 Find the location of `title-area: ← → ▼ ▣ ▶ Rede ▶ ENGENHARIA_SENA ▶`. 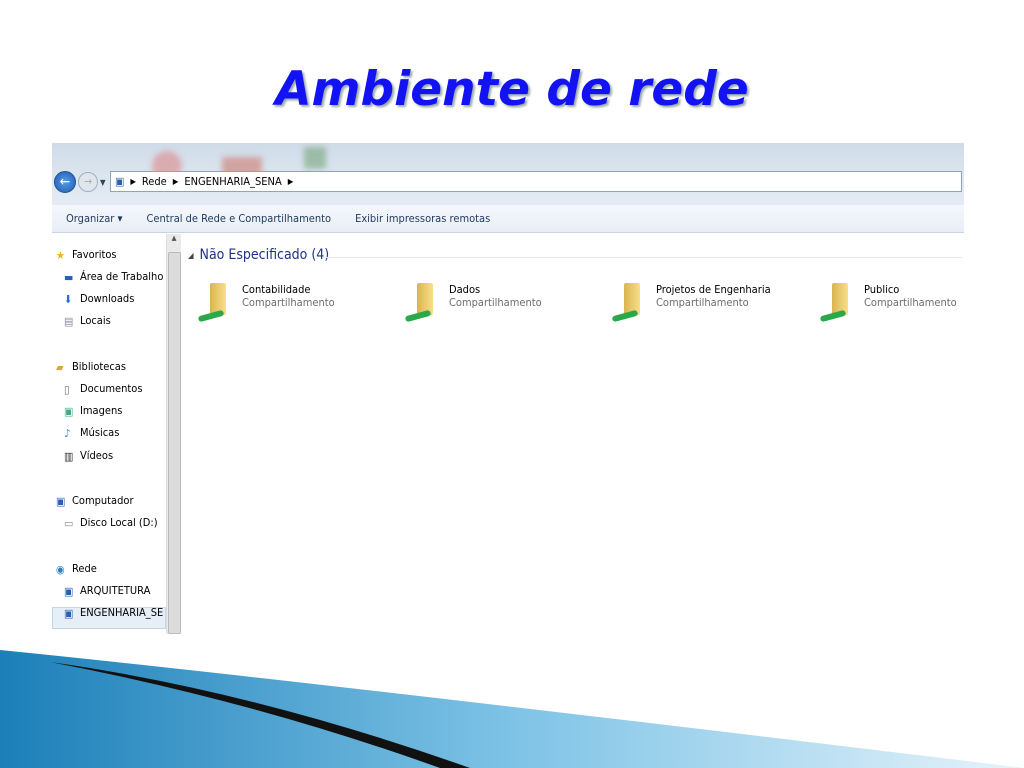

title-area: ← → ▼ ▣ ▶ Rede ▶ ENGENHARIA_SENA ▶ is located at coordinates (508, 174).